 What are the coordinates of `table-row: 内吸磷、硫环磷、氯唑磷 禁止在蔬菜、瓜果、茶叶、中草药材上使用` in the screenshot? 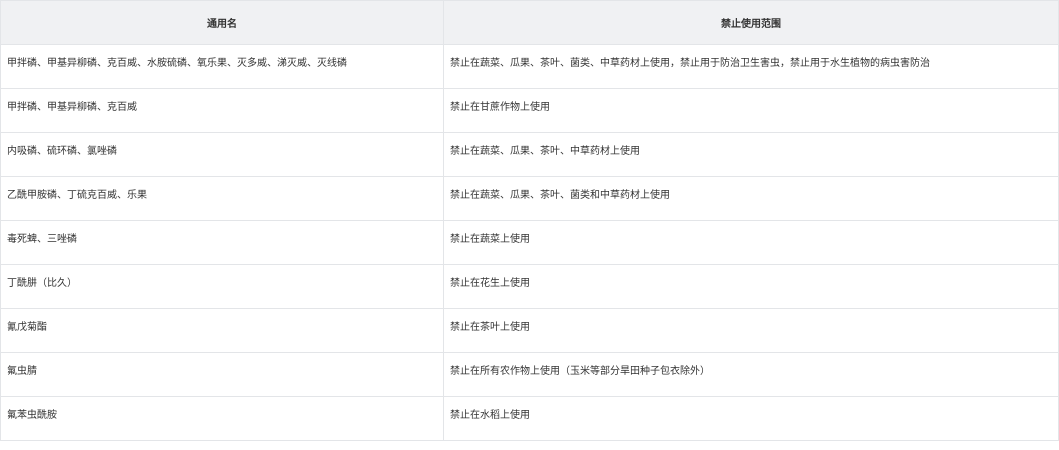 It's located at (529, 154).